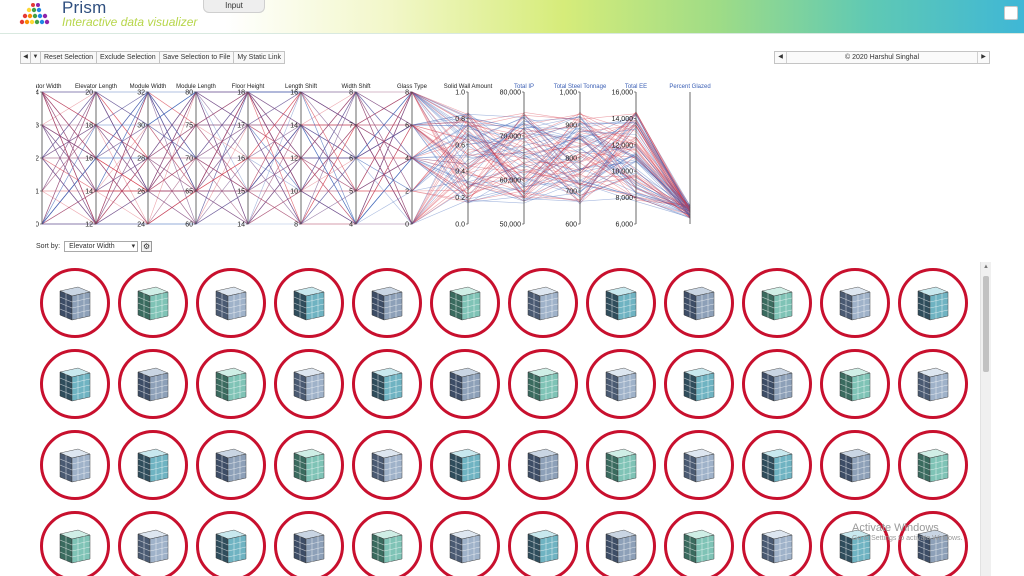 The image size is (1024, 576). What do you see at coordinates (196, 57) in the screenshot?
I see `save-selection-button: Save Selection to File` at bounding box center [196, 57].